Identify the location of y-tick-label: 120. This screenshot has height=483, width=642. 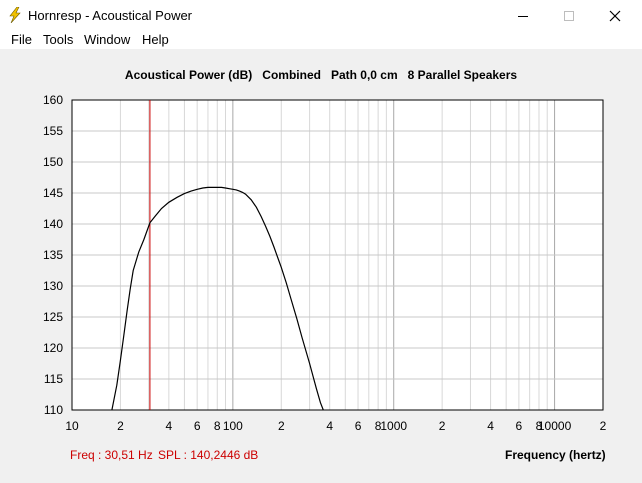
(53, 348).